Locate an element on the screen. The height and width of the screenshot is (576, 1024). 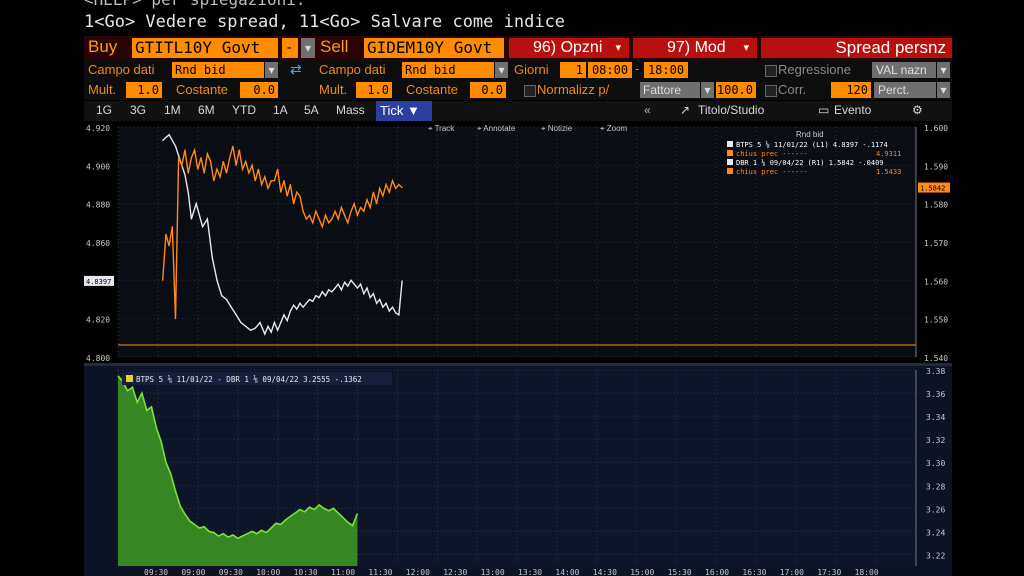
tab-1a: 1A is located at coordinates (280, 110).